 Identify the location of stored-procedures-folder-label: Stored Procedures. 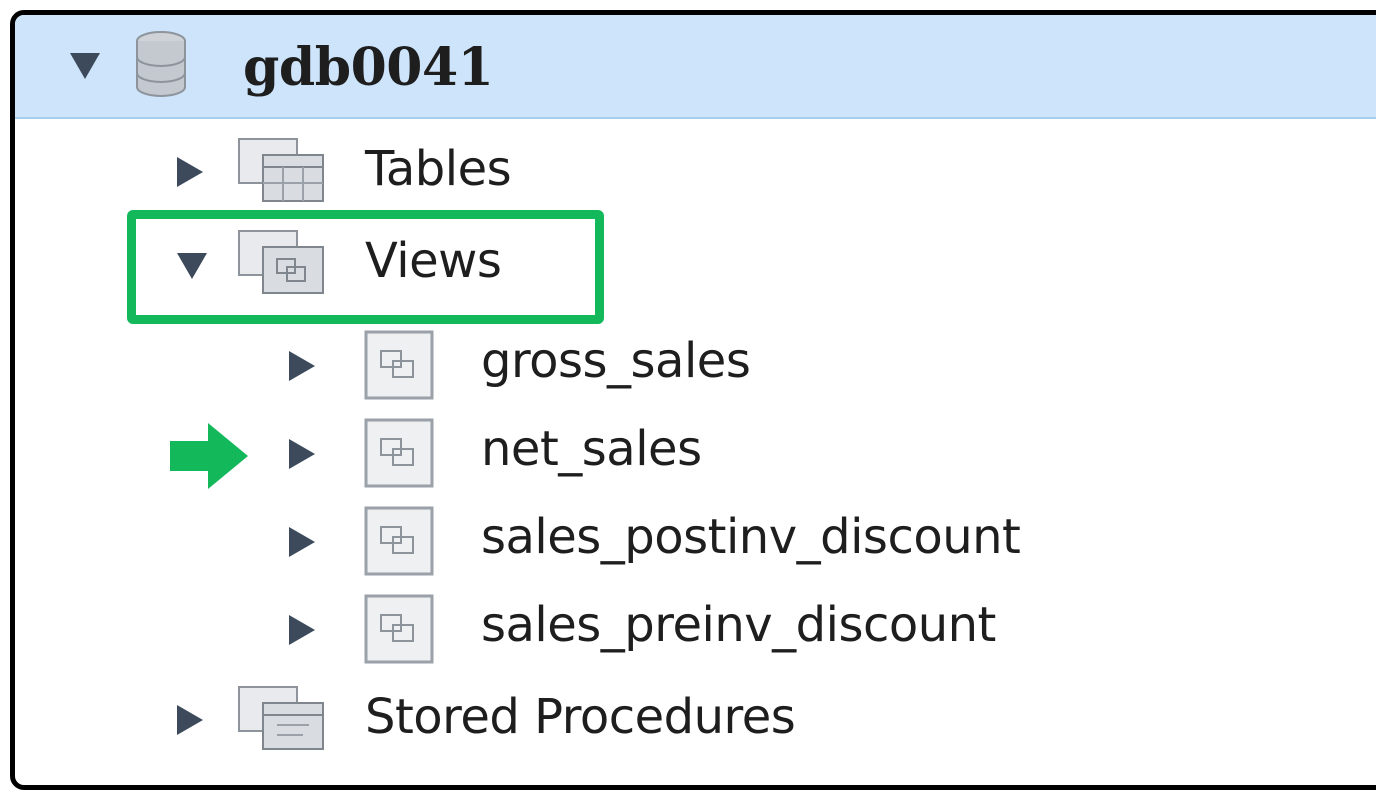
(580, 717).